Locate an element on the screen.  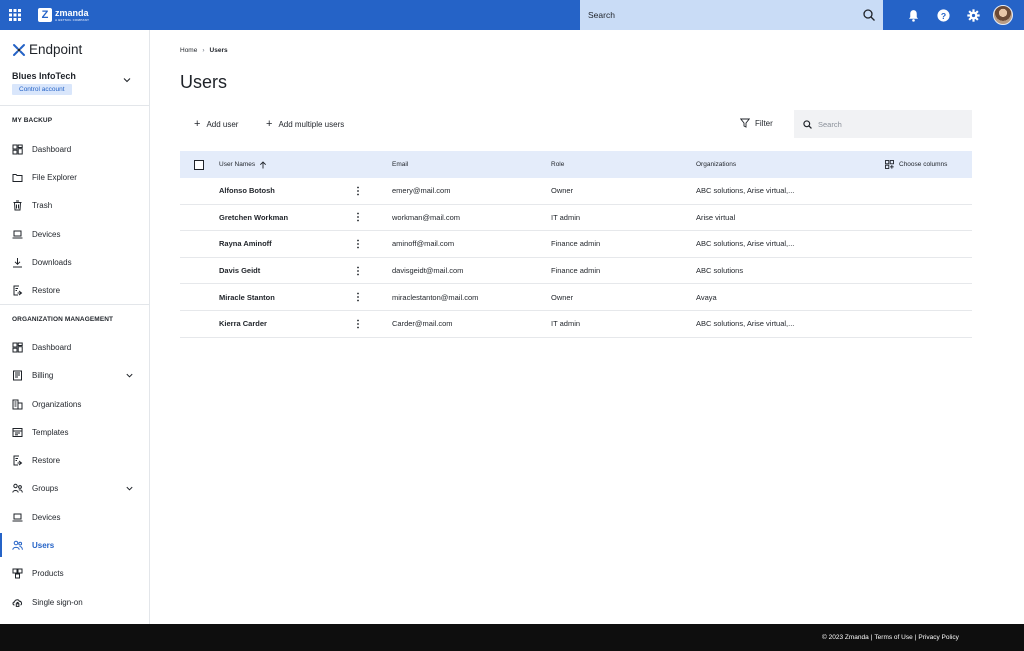
add-user-label: Add user is located at coordinates (222, 124).